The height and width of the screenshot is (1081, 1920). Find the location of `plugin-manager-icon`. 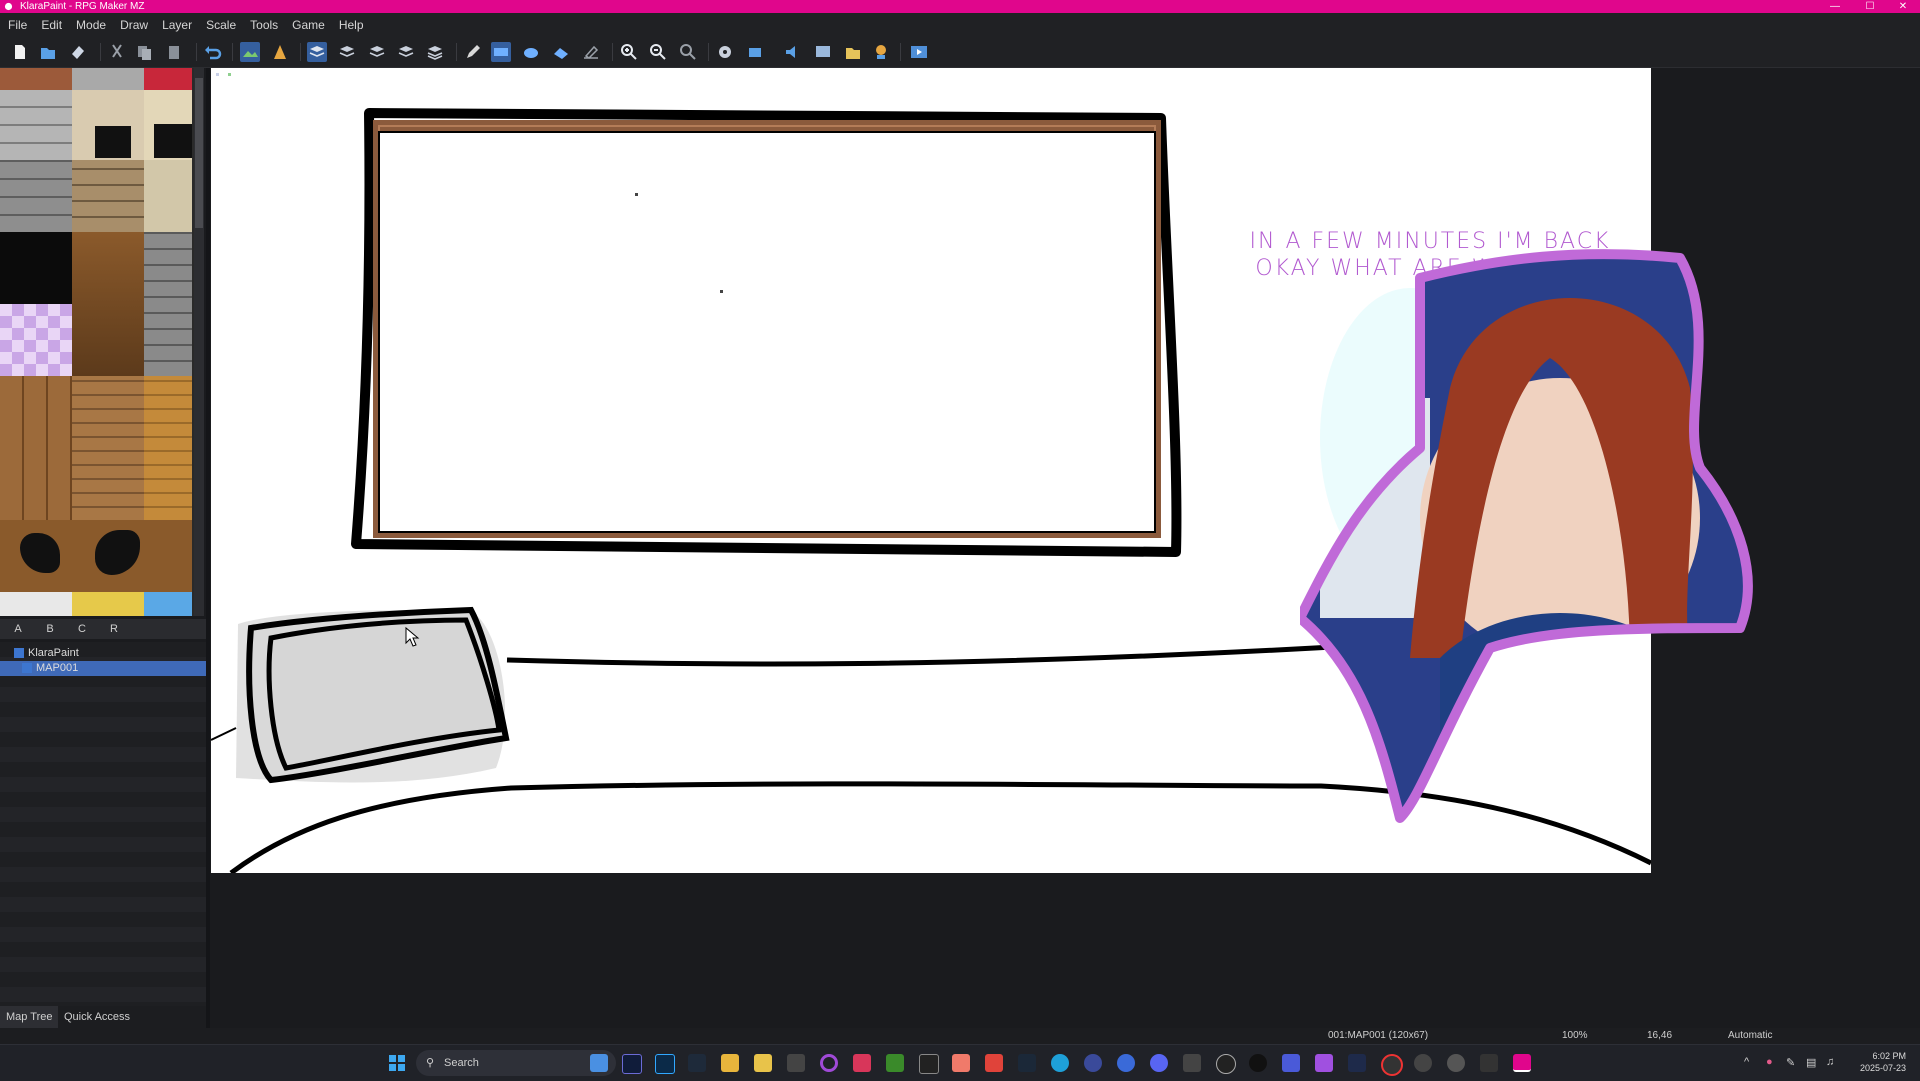

plugin-manager-icon is located at coordinates (755, 52).